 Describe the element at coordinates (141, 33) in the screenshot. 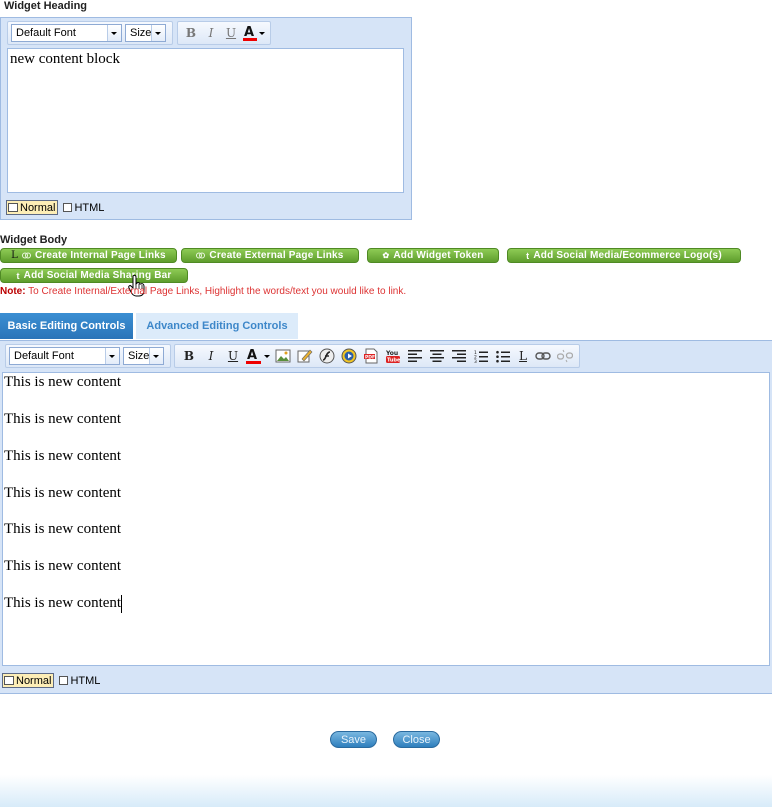

I see `heading-size-select-value: Size` at that location.